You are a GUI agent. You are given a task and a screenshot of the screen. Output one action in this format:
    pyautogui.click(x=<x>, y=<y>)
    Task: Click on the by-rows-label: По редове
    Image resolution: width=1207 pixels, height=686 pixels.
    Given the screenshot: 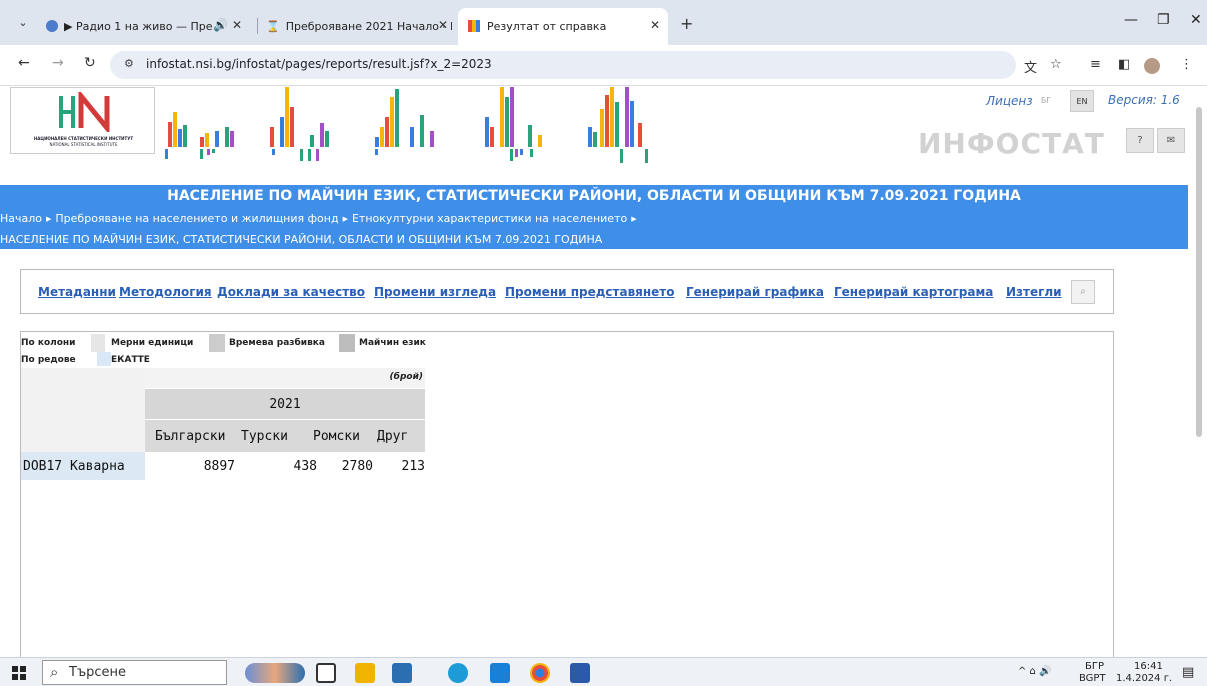 What is the action you would take?
    pyautogui.click(x=48, y=360)
    